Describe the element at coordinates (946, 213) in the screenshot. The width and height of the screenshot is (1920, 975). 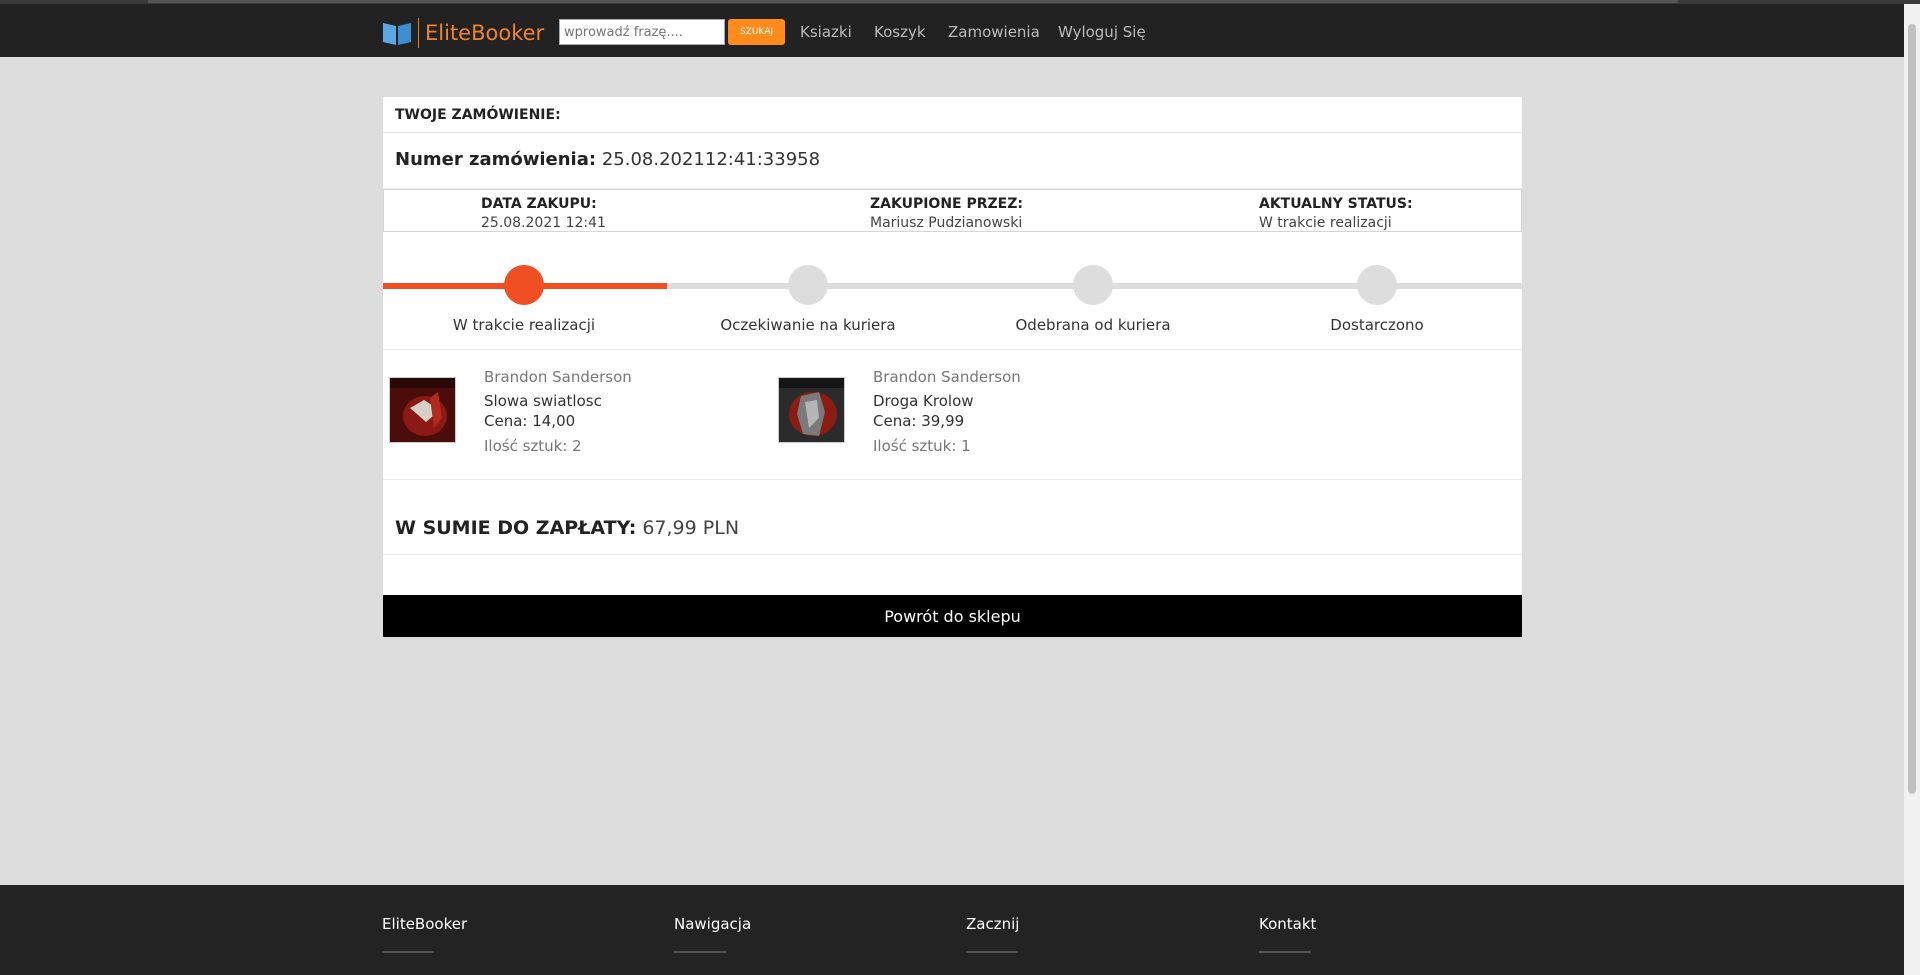
I see `info-purchased-by: ZAKUPIONE PRZEZ: Mariusz Pudzianowski` at that location.